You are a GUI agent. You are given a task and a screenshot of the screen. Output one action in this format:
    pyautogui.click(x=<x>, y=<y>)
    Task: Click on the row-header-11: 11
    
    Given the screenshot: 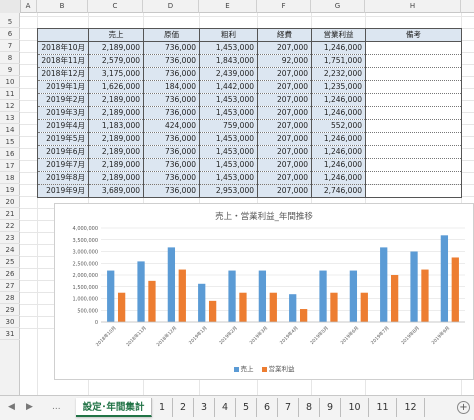 What is the action you would take?
    pyautogui.click(x=10, y=94)
    